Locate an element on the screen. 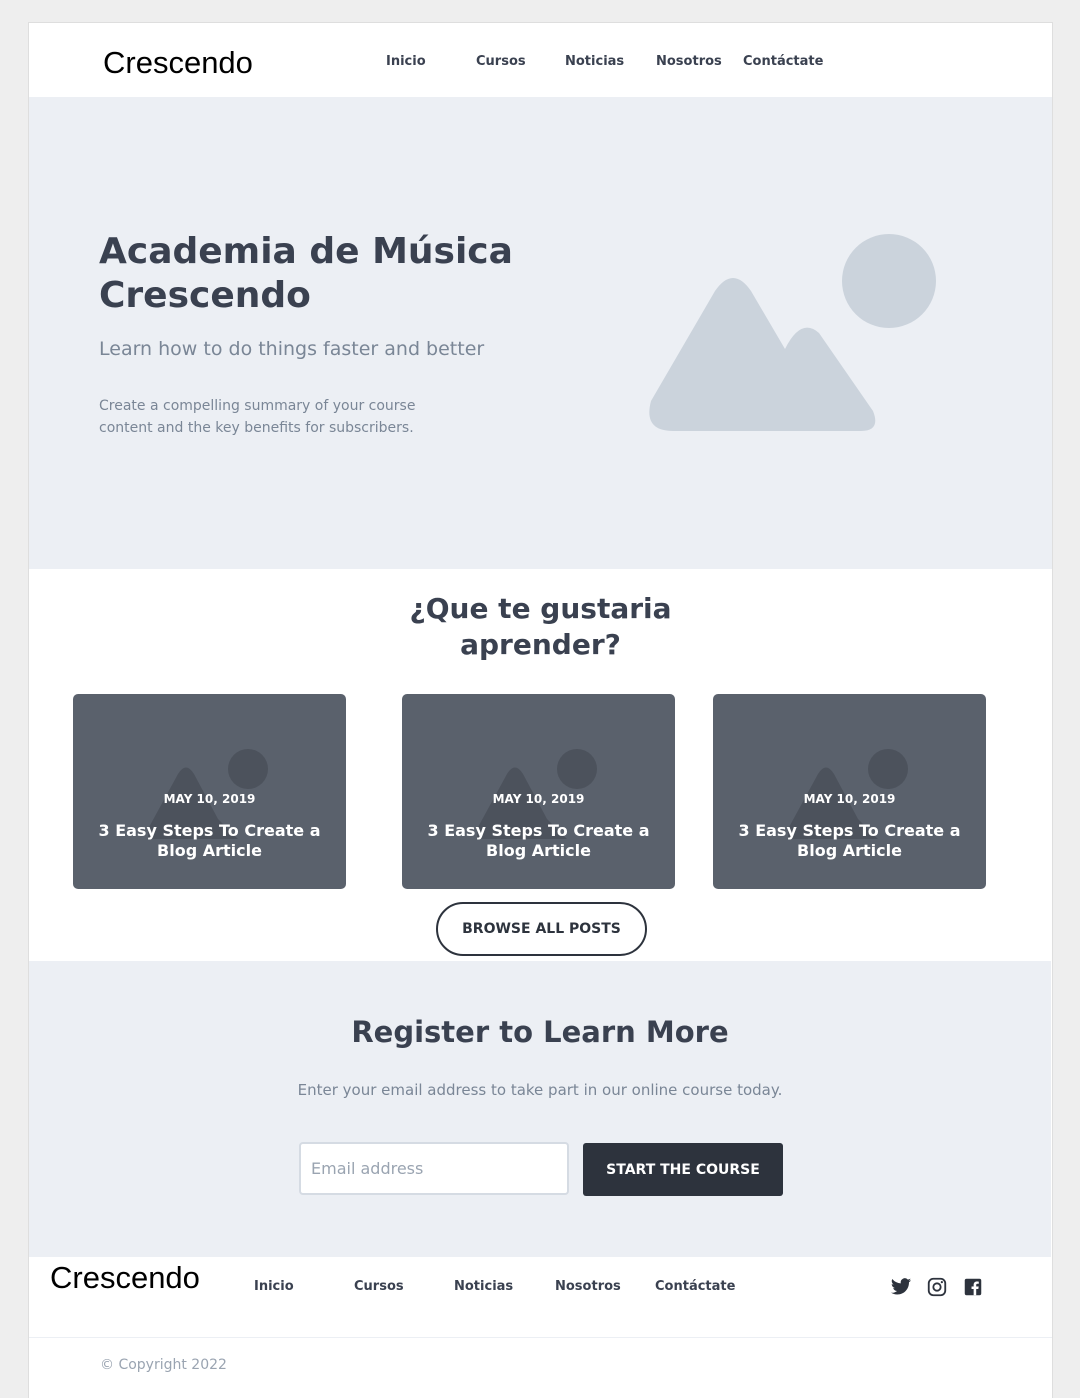 This screenshot has width=1080, height=1398. footer-divider is located at coordinates (540, 1337).